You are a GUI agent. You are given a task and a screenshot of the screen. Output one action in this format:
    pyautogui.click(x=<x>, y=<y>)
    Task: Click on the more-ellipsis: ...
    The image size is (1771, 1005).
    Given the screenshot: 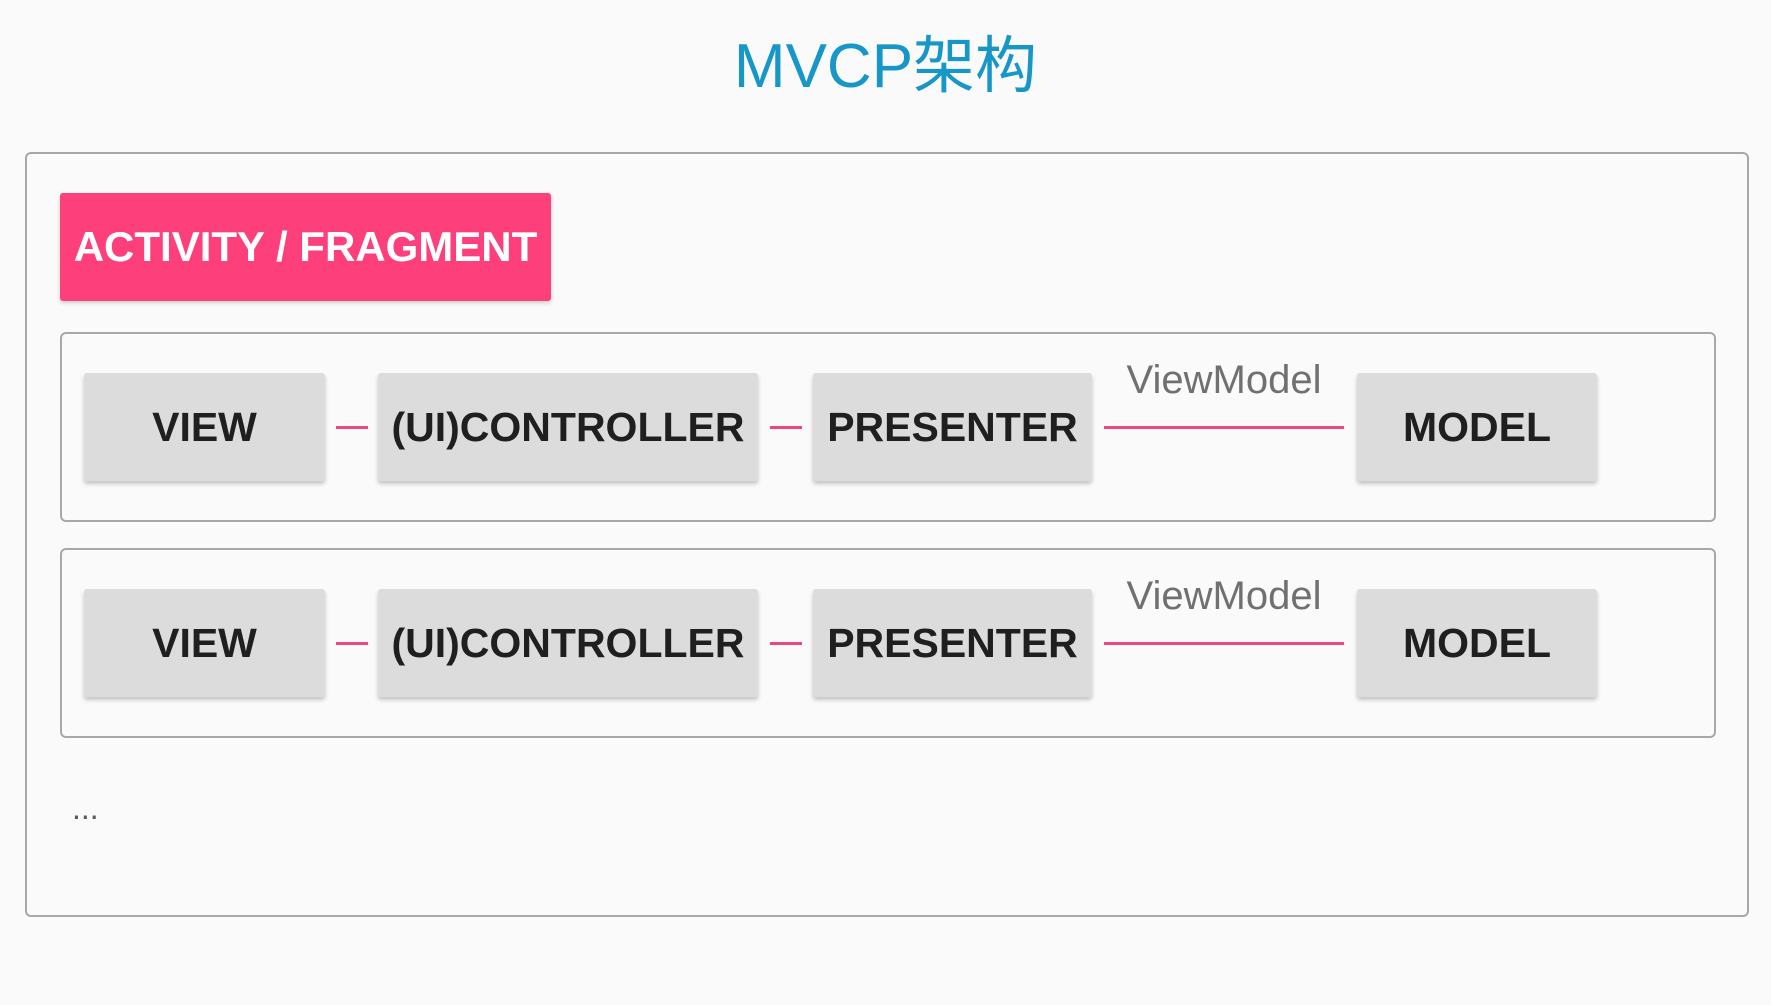 What is the action you would take?
    pyautogui.click(x=85, y=808)
    